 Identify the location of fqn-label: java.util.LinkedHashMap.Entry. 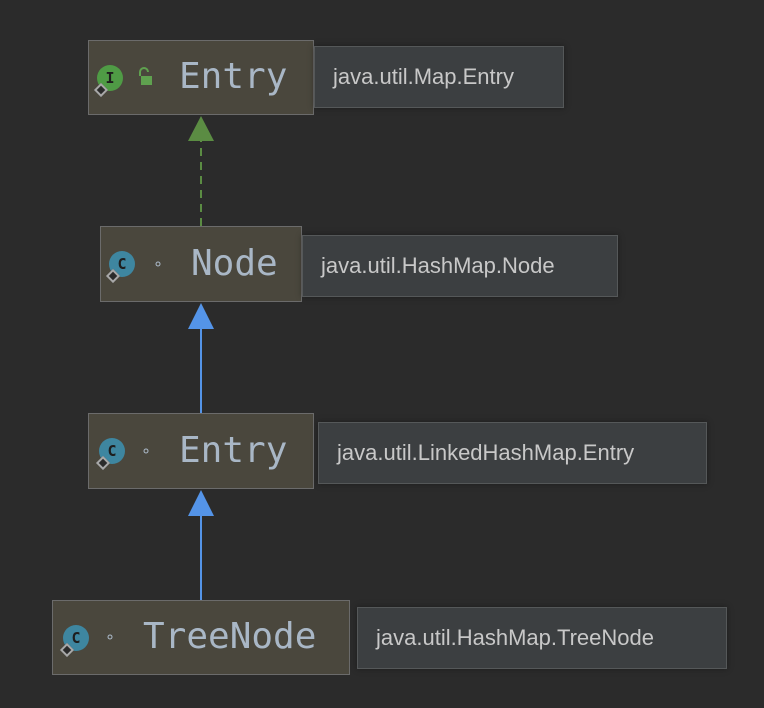
(486, 452).